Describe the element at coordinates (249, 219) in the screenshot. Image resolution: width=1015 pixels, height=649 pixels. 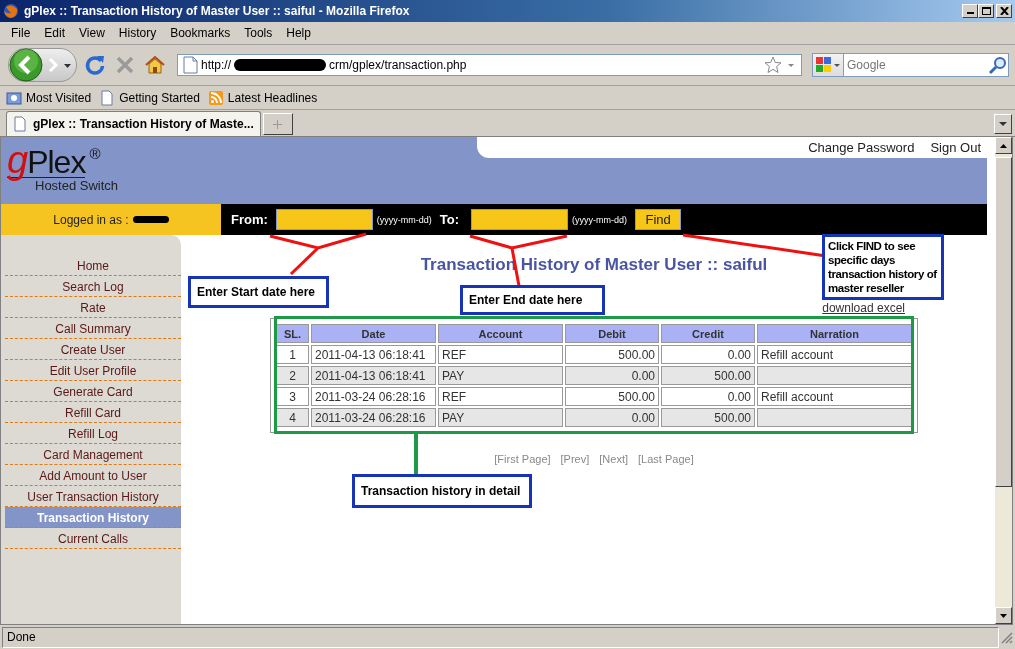
I see `from-label: From:` at that location.